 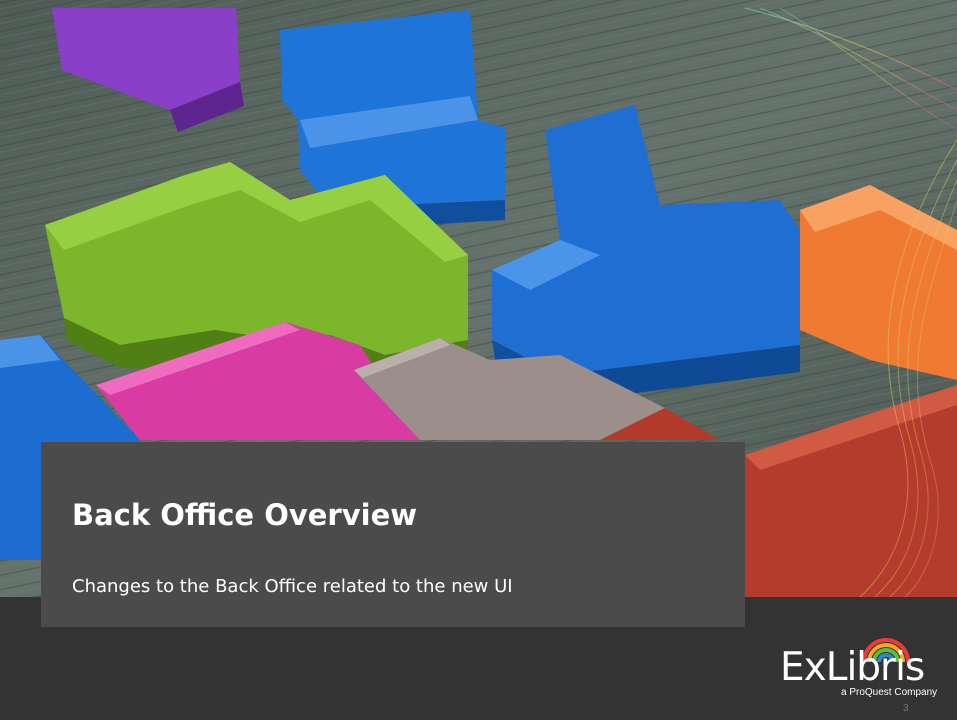 I want to click on logo-wordmark: ExLibris, so click(x=852, y=667).